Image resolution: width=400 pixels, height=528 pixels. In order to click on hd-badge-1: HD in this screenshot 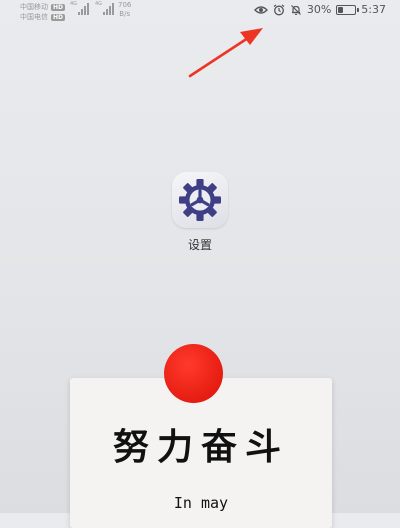, I will do `click(58, 7)`.